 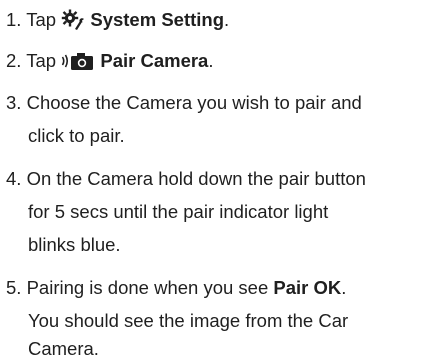 I want to click on step-5: 5. Pairing is done when you see Pair OK., so click(x=176, y=288).